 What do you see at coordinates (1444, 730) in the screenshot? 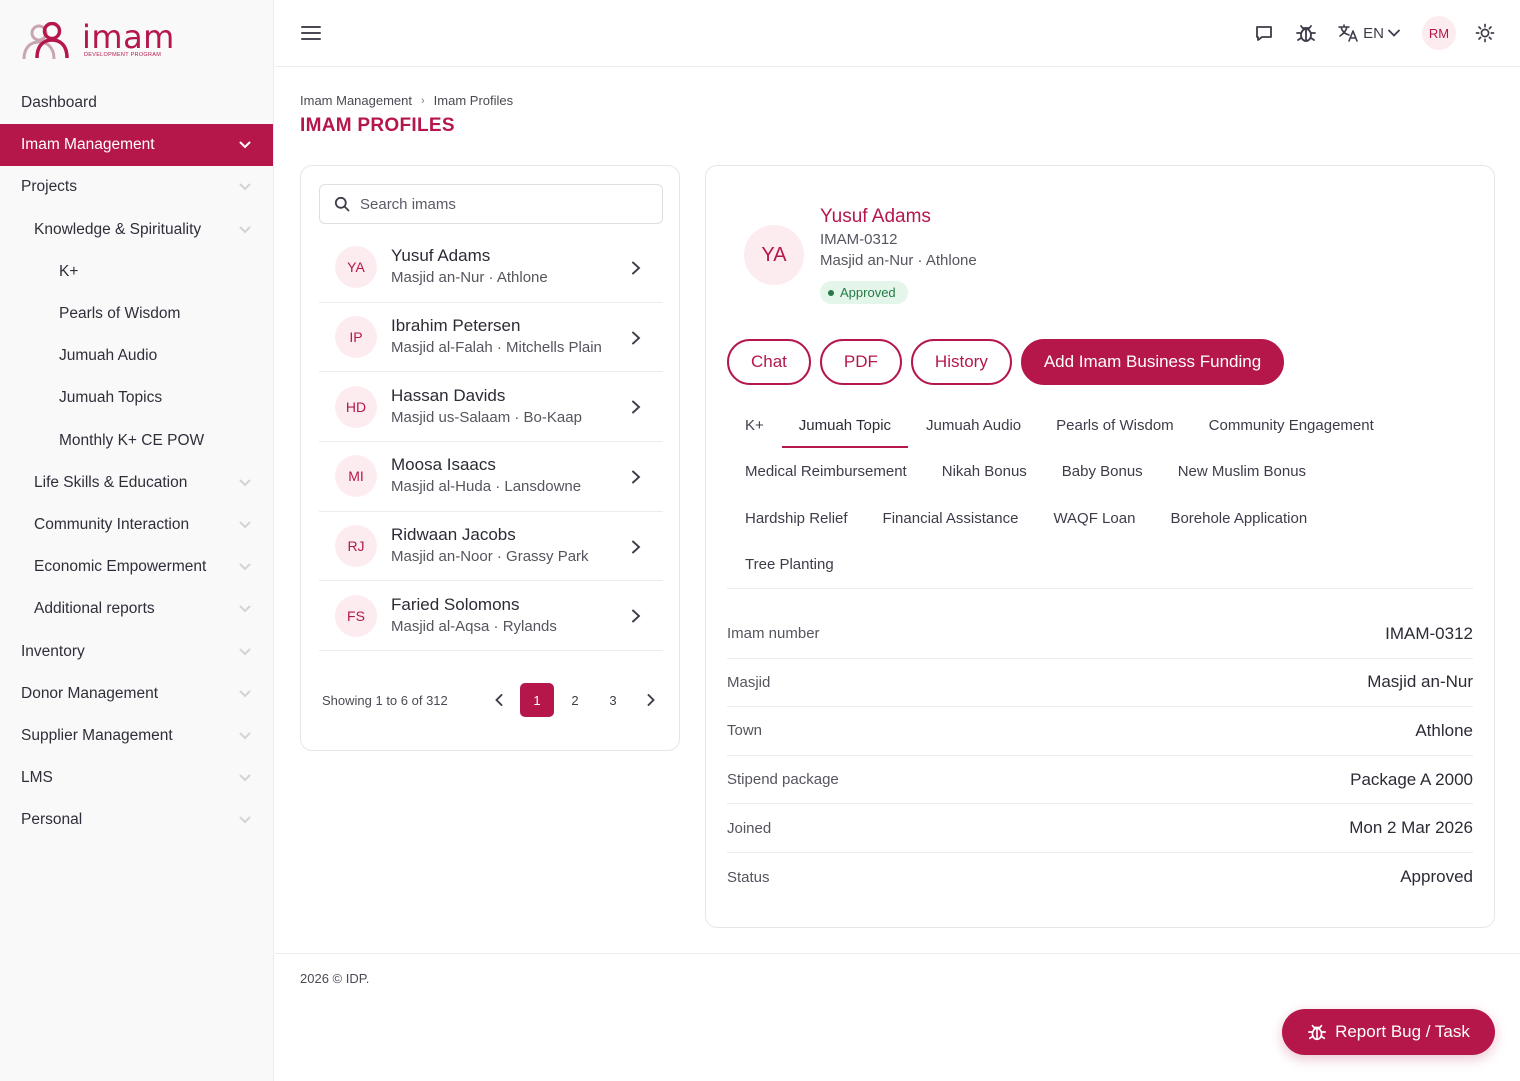
I see `info-value: Athlone` at bounding box center [1444, 730].